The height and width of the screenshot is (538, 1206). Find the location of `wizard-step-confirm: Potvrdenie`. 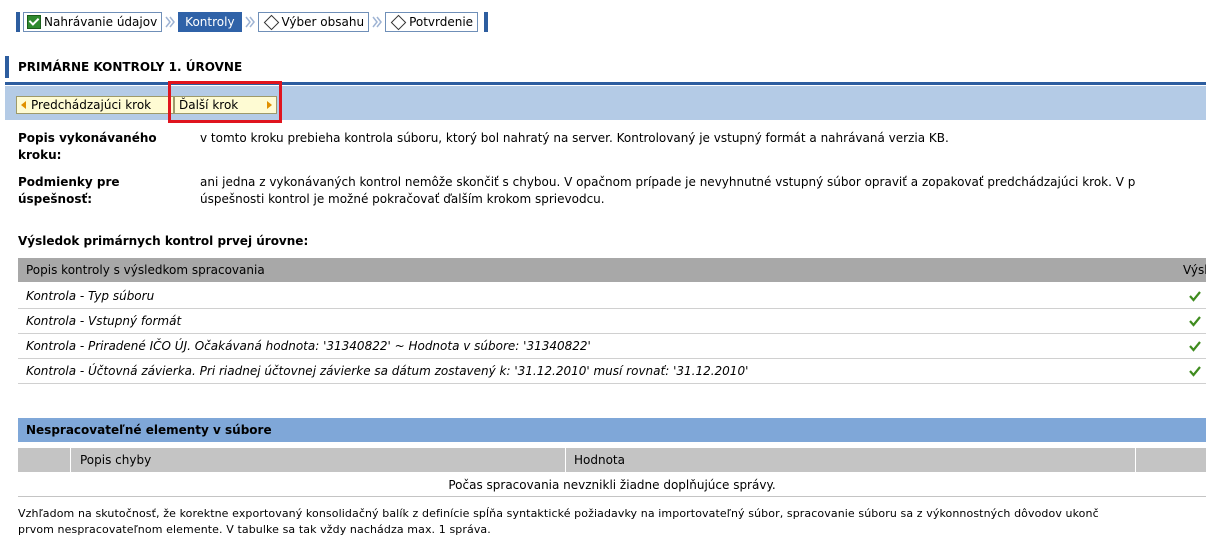

wizard-step-confirm: Potvrdenie is located at coordinates (432, 22).